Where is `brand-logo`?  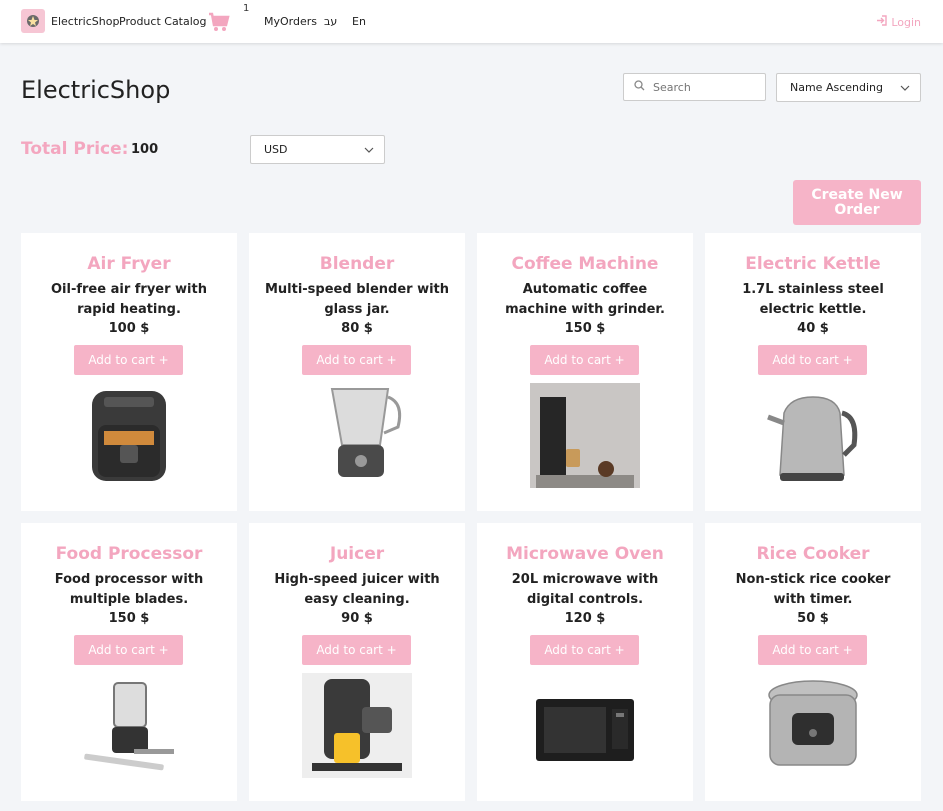 brand-logo is located at coordinates (33, 21).